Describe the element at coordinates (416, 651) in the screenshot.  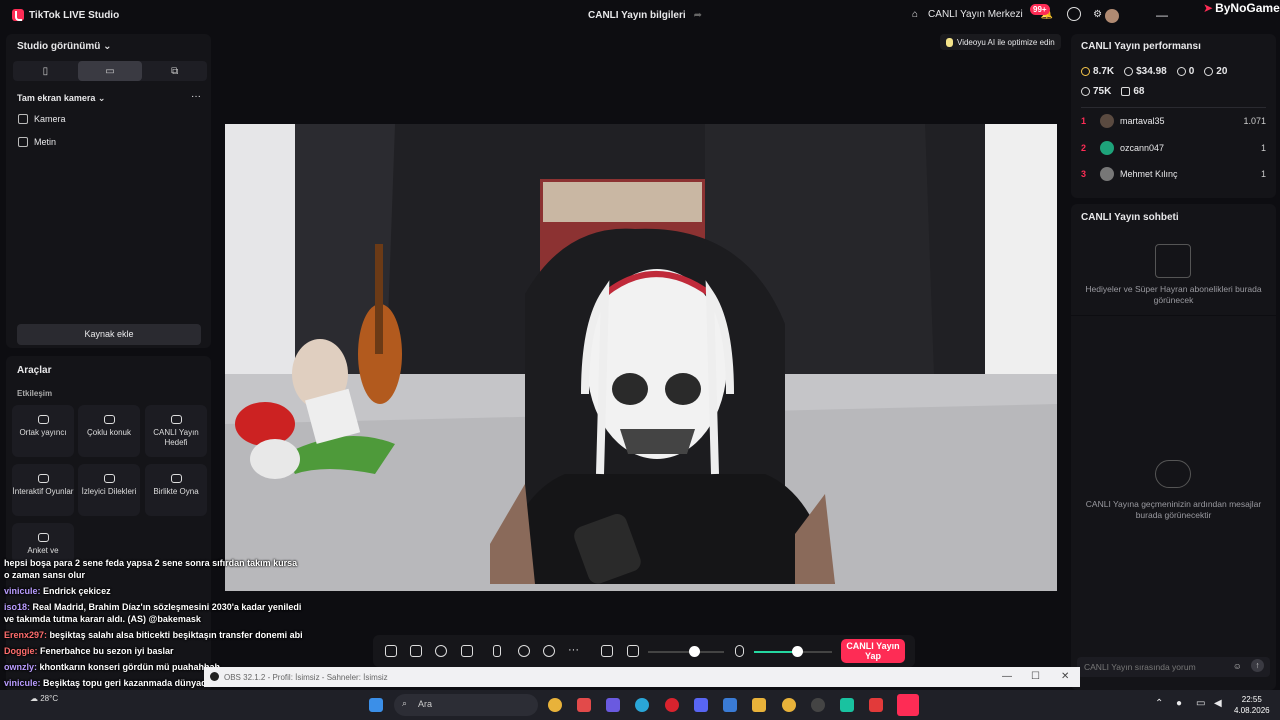
I see `screen-share-icon` at that location.